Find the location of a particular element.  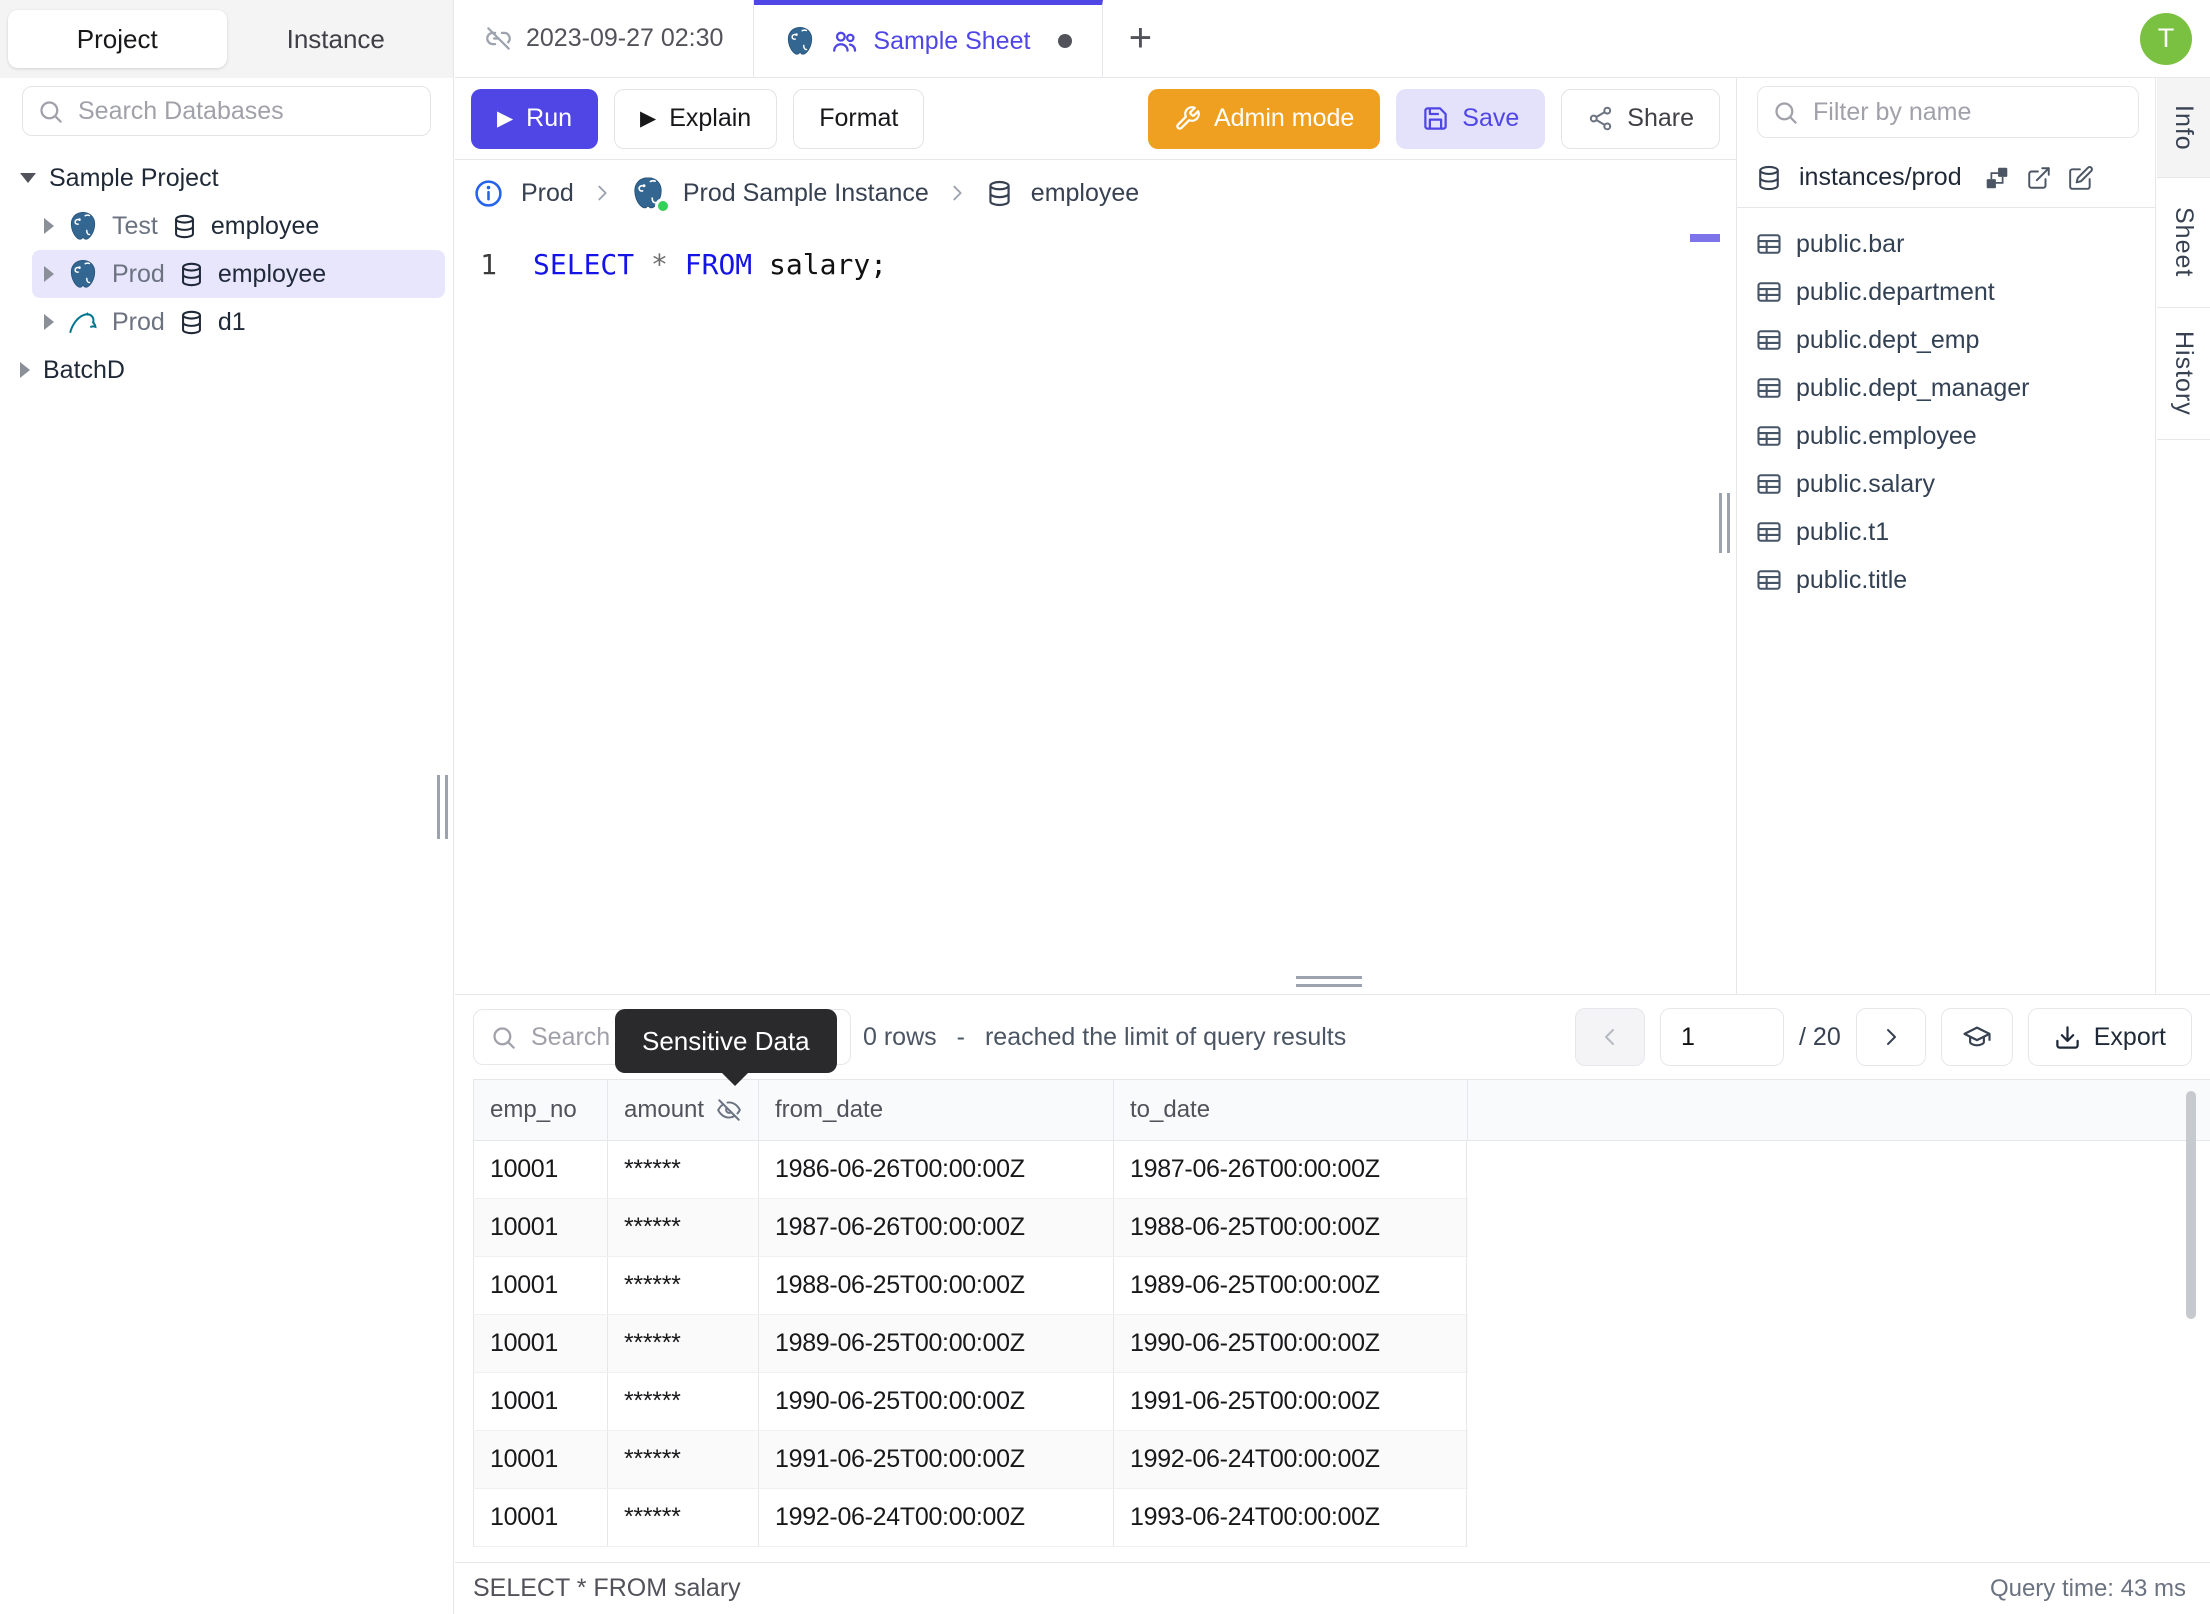

database-label: d1 is located at coordinates (231, 321).